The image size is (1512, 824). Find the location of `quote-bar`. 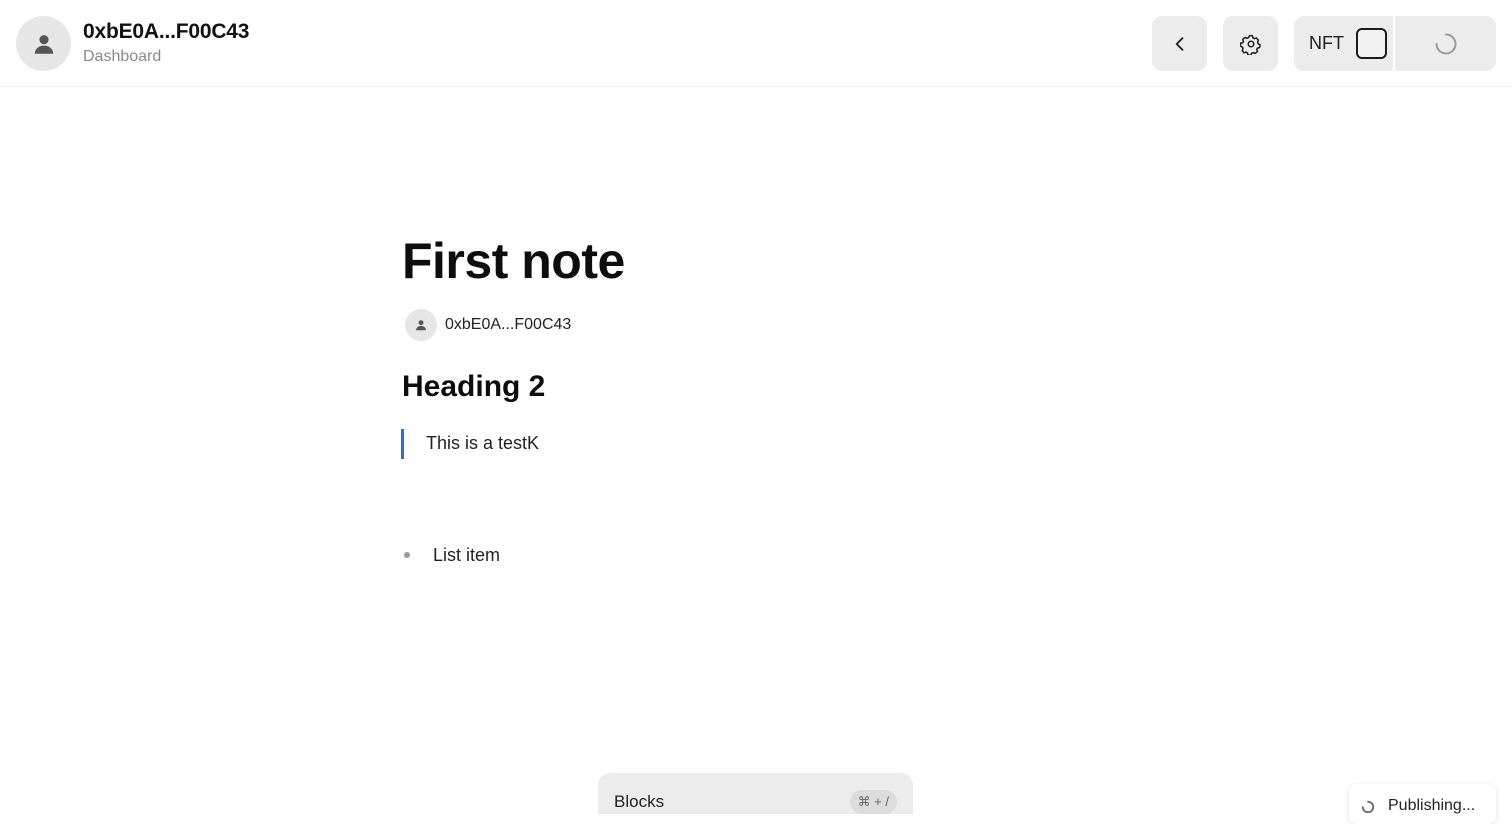

quote-bar is located at coordinates (402, 444).